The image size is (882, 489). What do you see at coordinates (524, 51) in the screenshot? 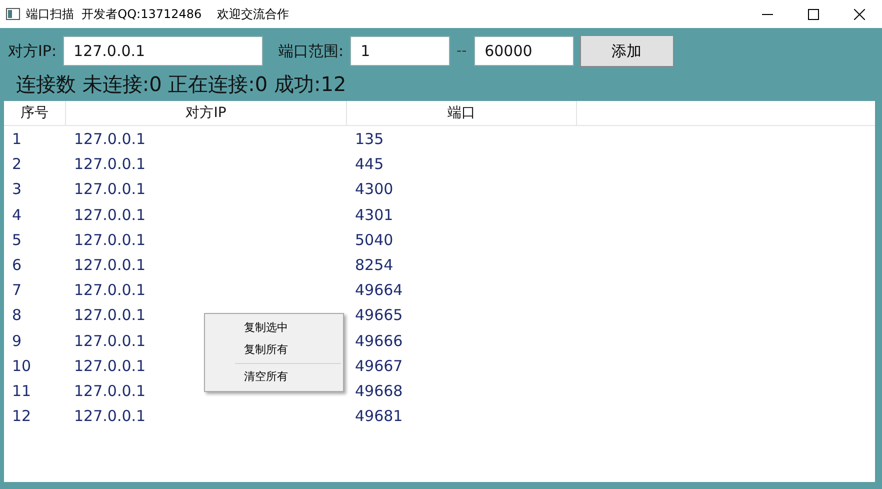
I see `port-to-field: 60000` at bounding box center [524, 51].